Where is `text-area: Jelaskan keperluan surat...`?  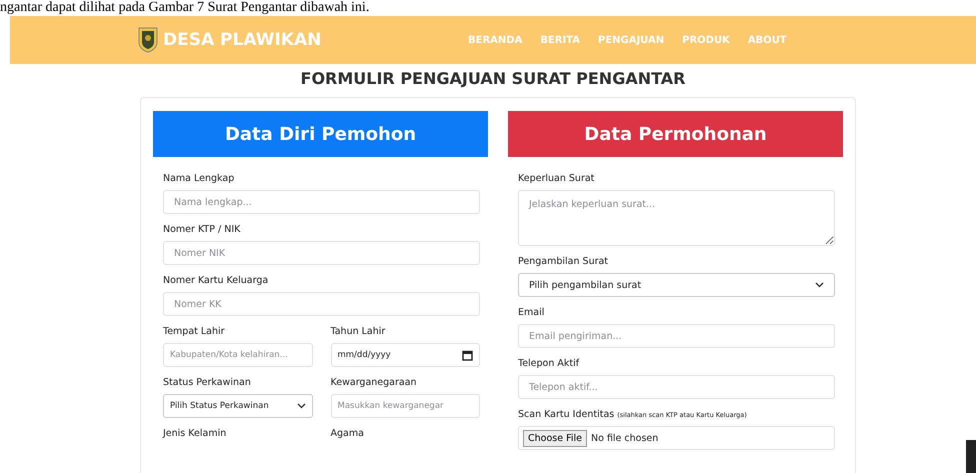
text-area: Jelaskan keperluan surat... is located at coordinates (676, 218).